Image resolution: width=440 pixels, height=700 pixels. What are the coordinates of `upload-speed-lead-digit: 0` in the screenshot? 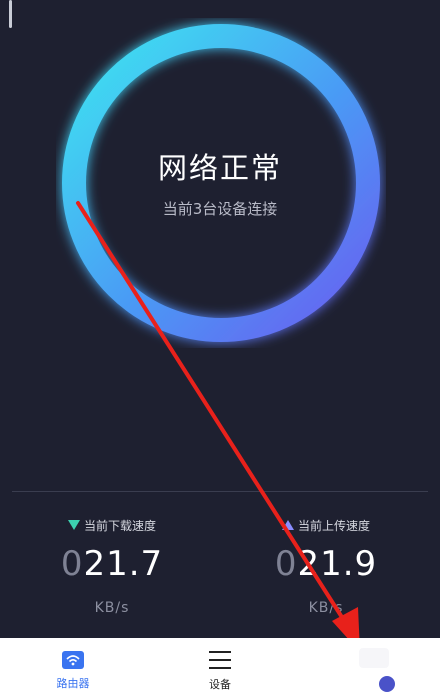 It's located at (286, 564).